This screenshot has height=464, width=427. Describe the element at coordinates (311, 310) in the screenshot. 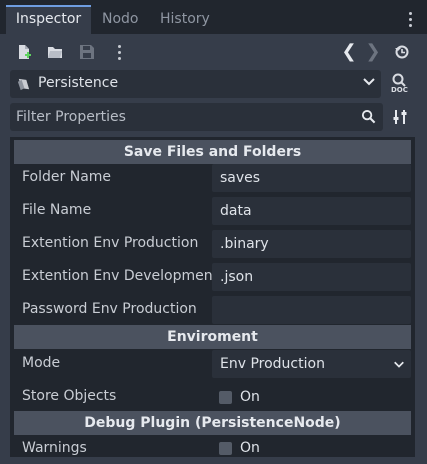

I see `pass-prod-field` at that location.